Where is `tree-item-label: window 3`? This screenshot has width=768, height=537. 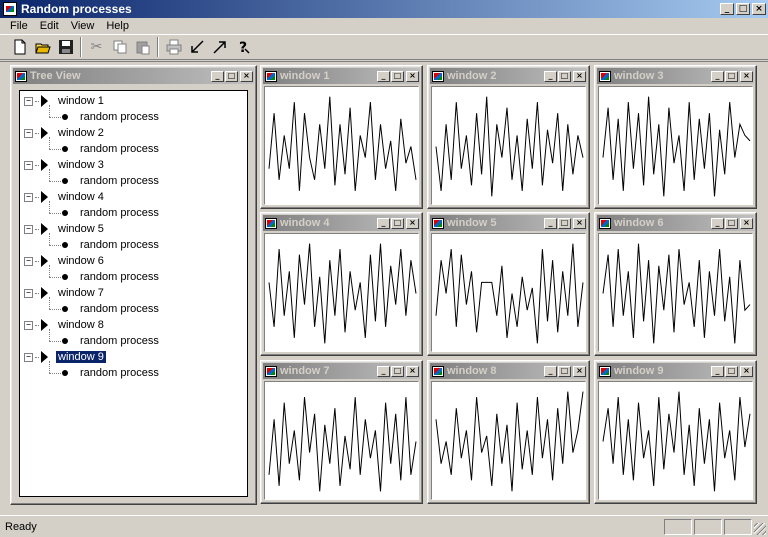
tree-item-label: window 3 is located at coordinates (81, 165).